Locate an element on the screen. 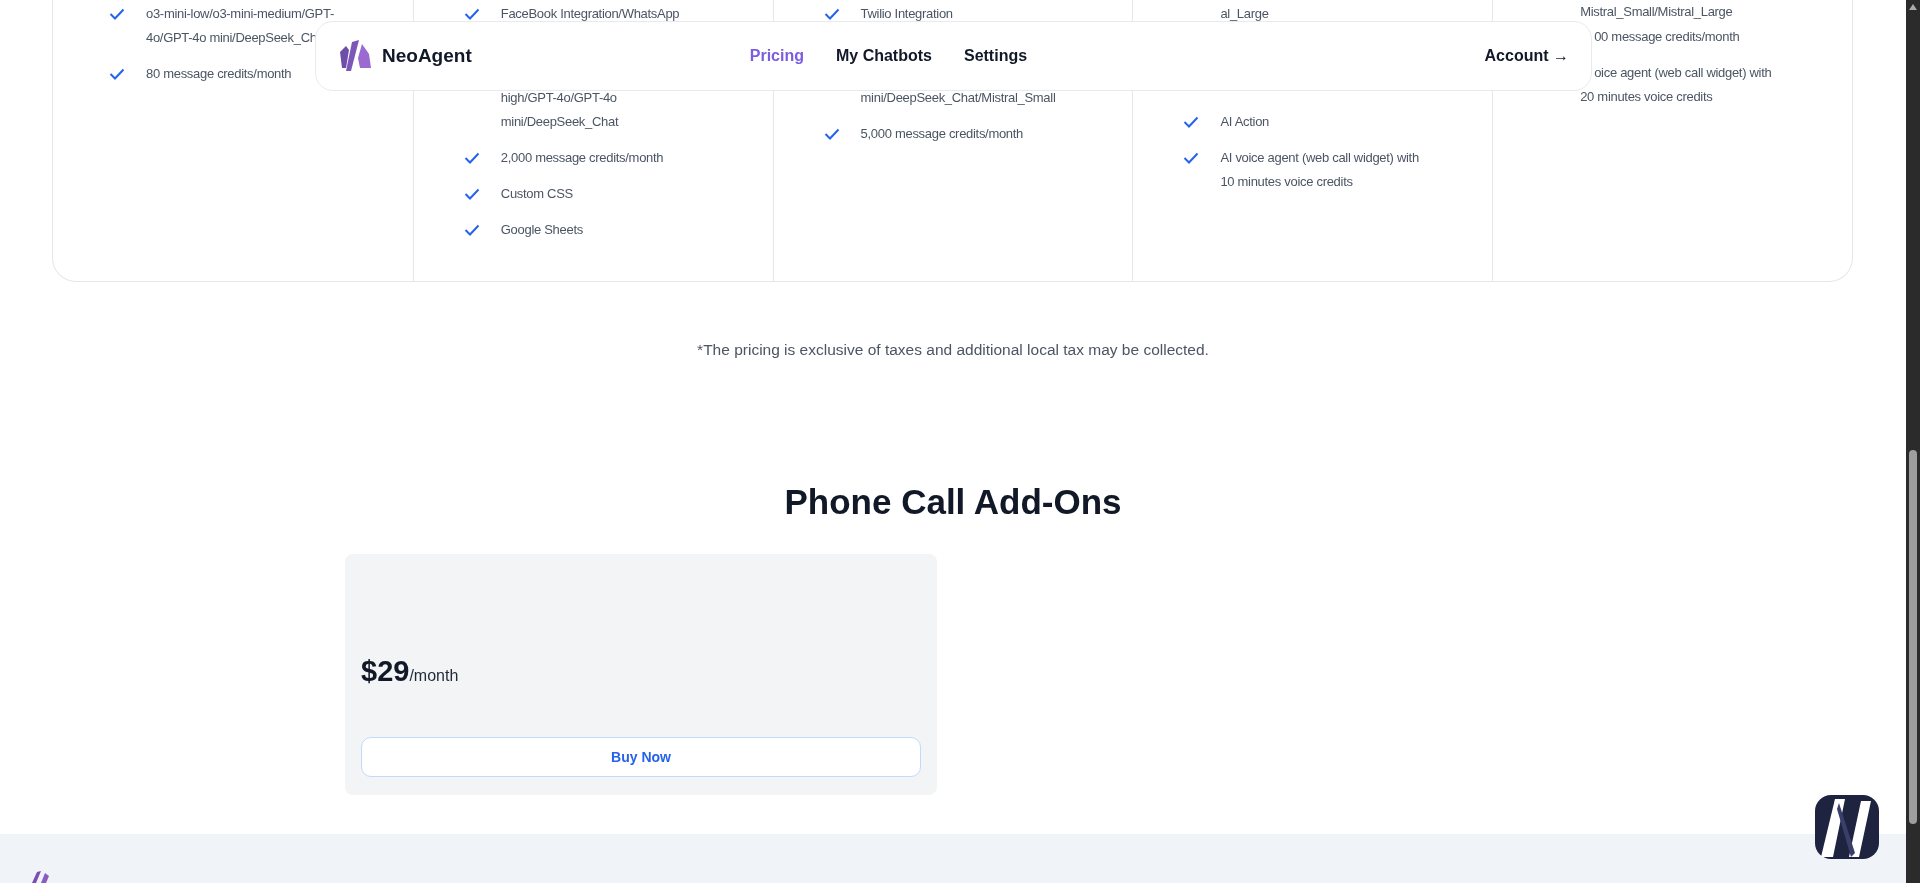 The height and width of the screenshot is (883, 1920). feature-text: mini/DeepSeek_Chat/Mistral_Small is located at coordinates (958, 98).